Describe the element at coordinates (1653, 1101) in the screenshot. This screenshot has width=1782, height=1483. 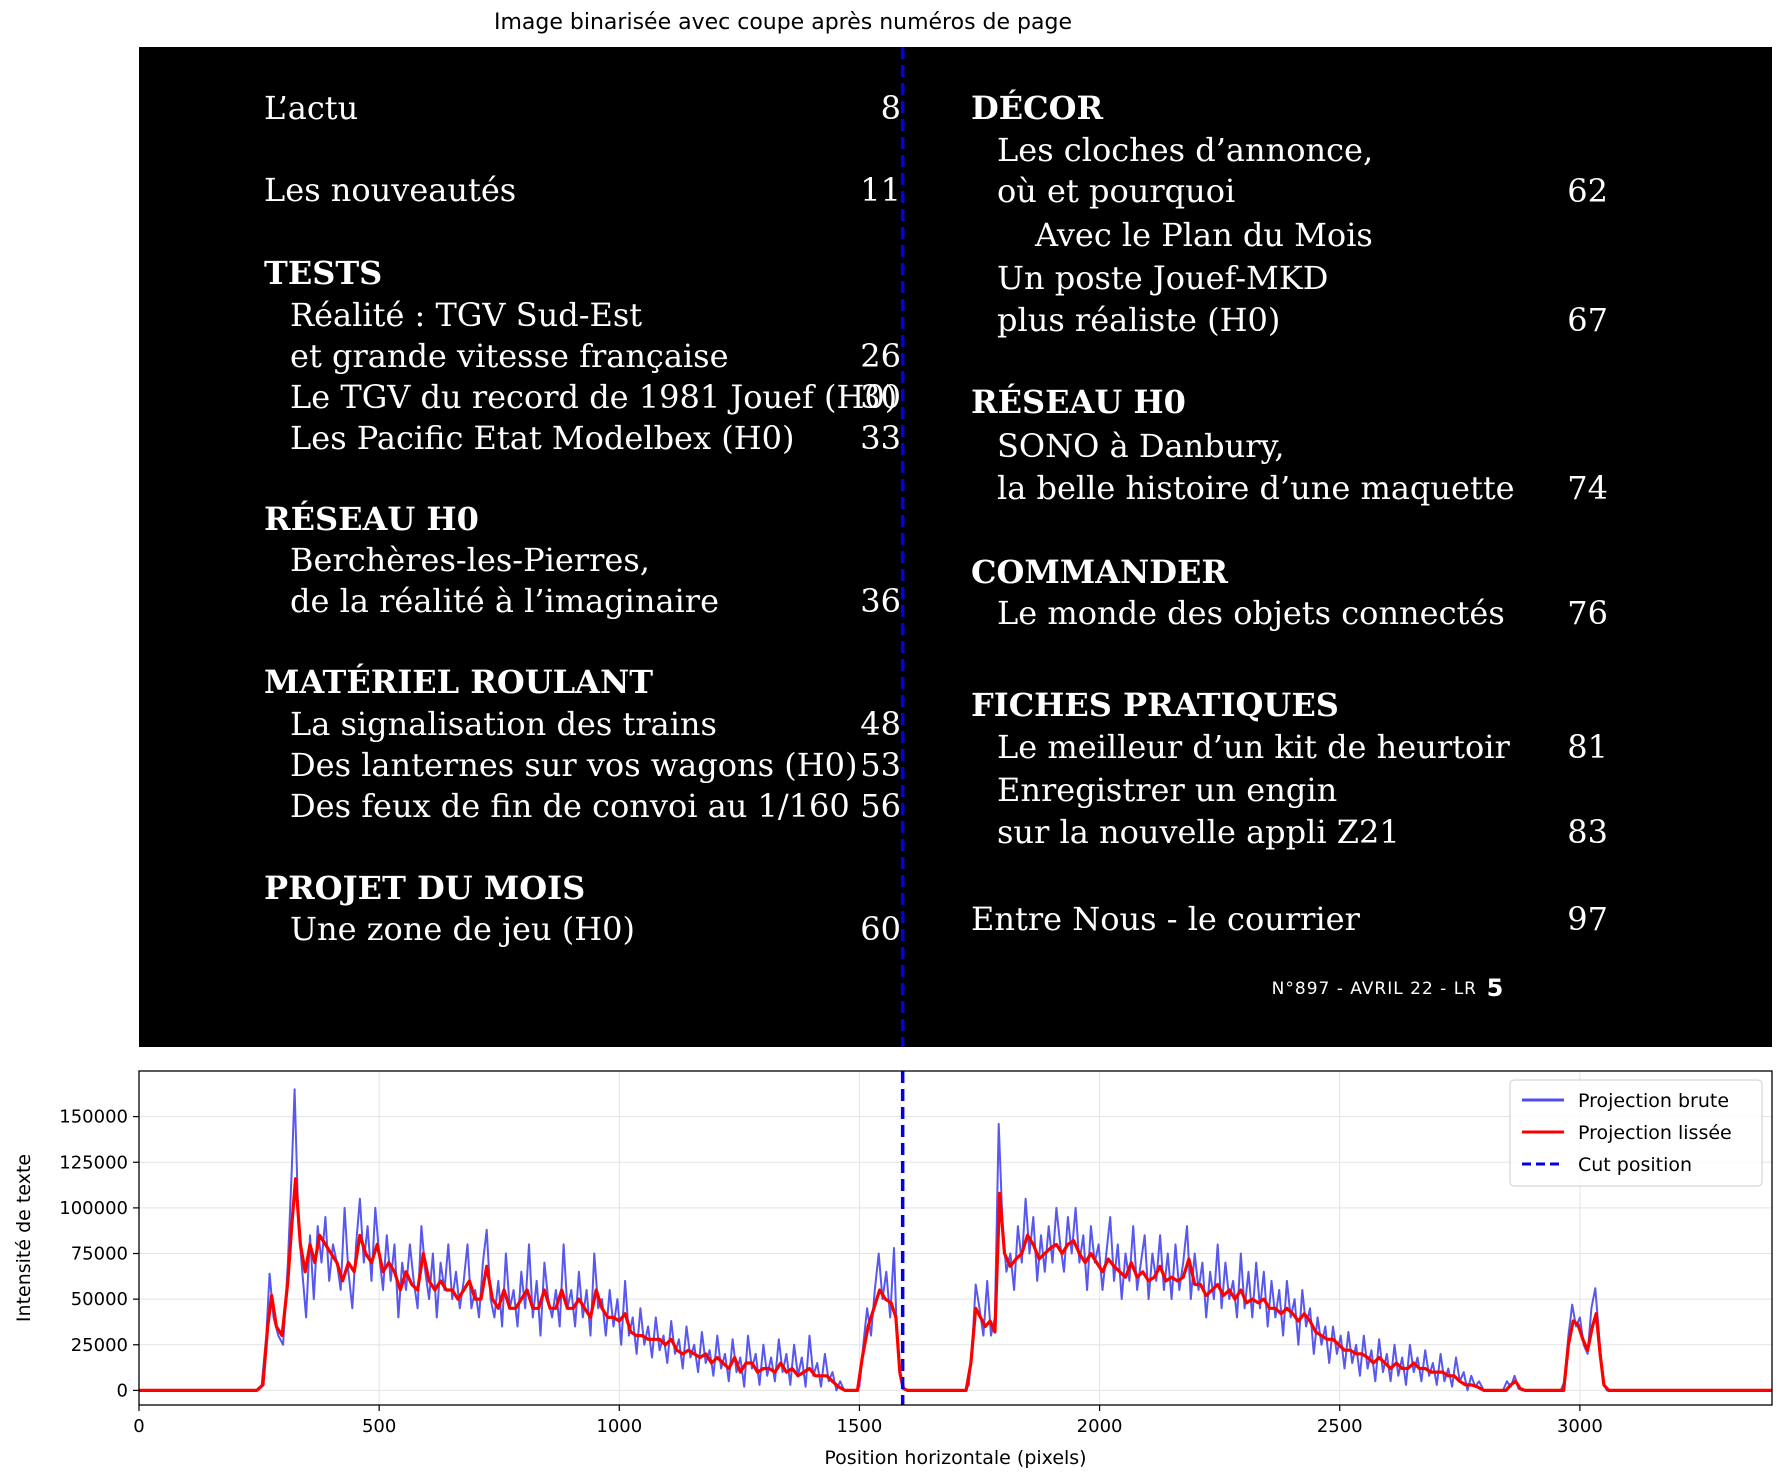
I see `legend-label-0: Projection brute` at that location.